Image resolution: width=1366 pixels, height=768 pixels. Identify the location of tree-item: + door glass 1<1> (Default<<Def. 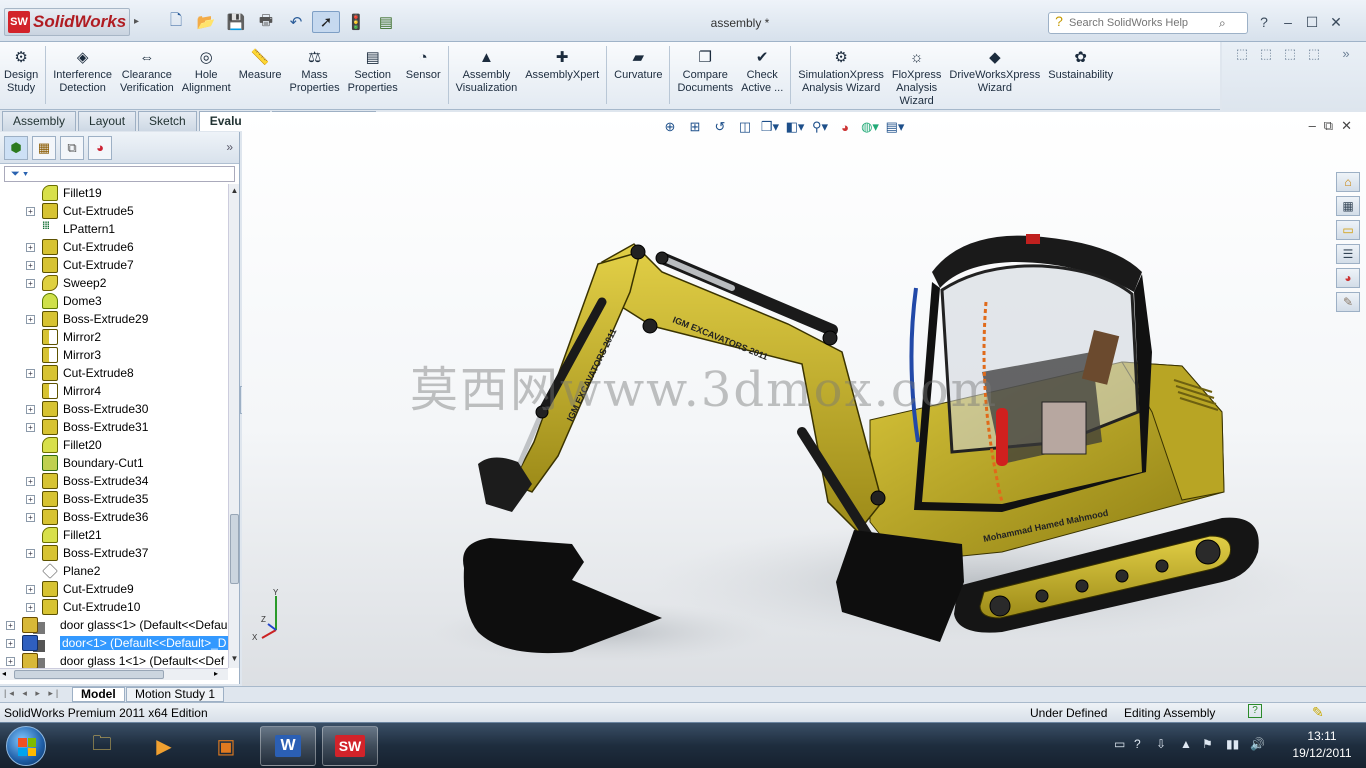
(114, 660).